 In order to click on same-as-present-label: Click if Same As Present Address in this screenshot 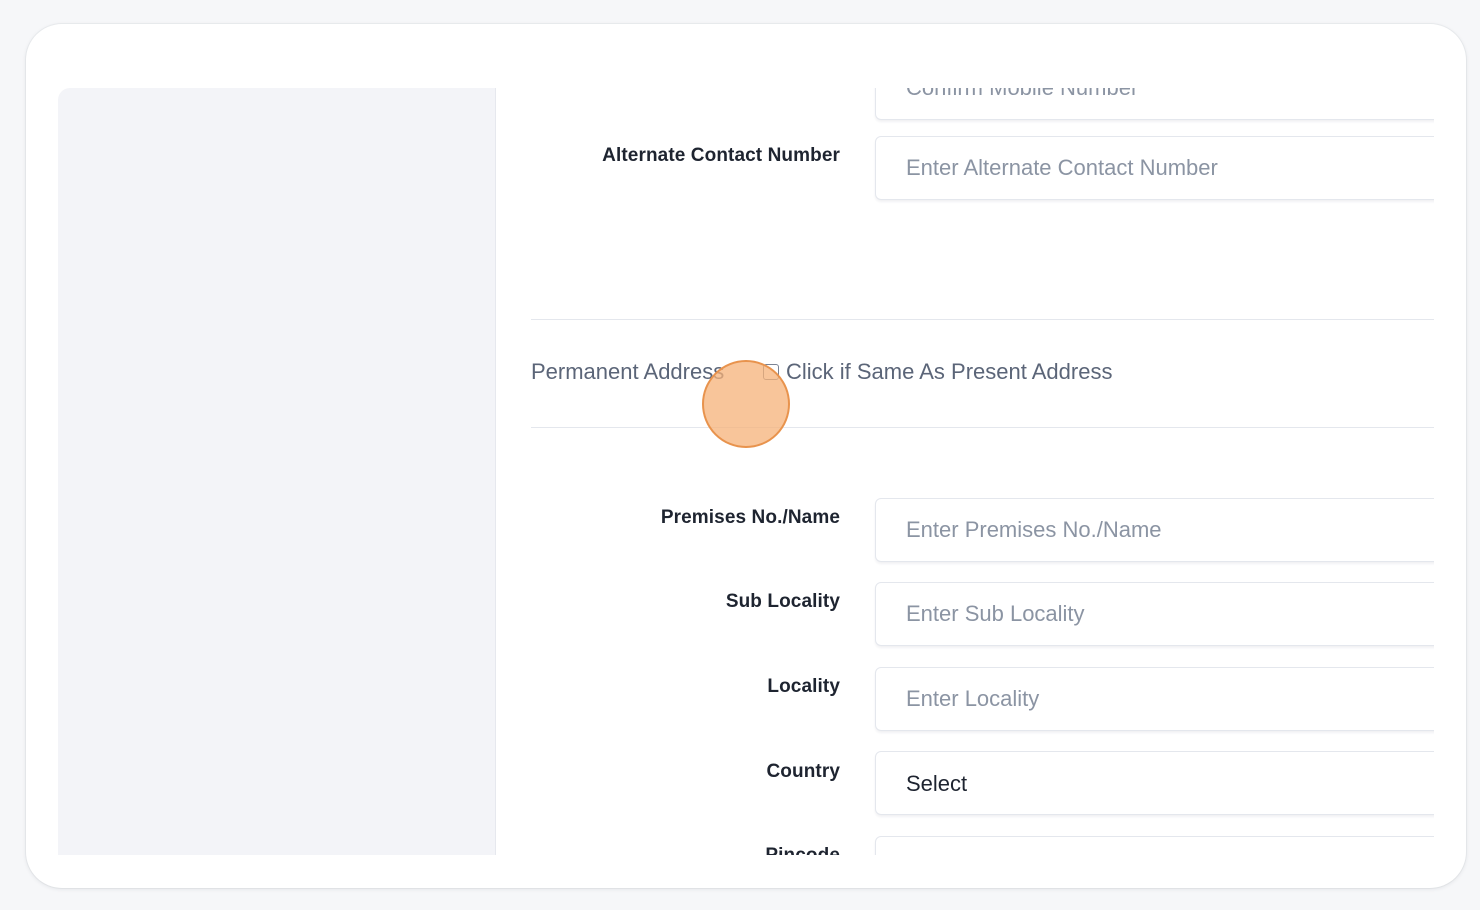, I will do `click(949, 371)`.